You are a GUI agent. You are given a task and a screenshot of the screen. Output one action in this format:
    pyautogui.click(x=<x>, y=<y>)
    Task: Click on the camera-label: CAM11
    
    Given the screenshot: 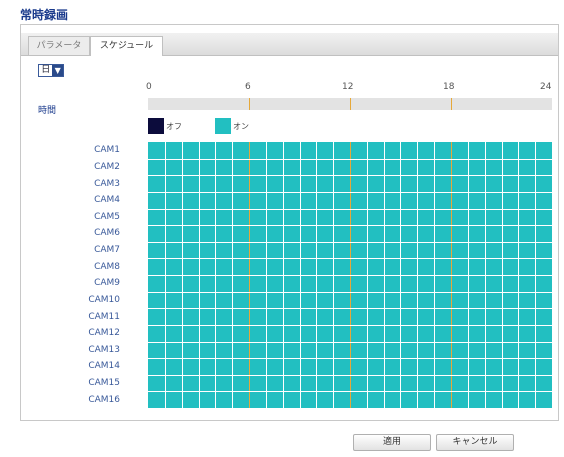 What is the action you would take?
    pyautogui.click(x=104, y=316)
    